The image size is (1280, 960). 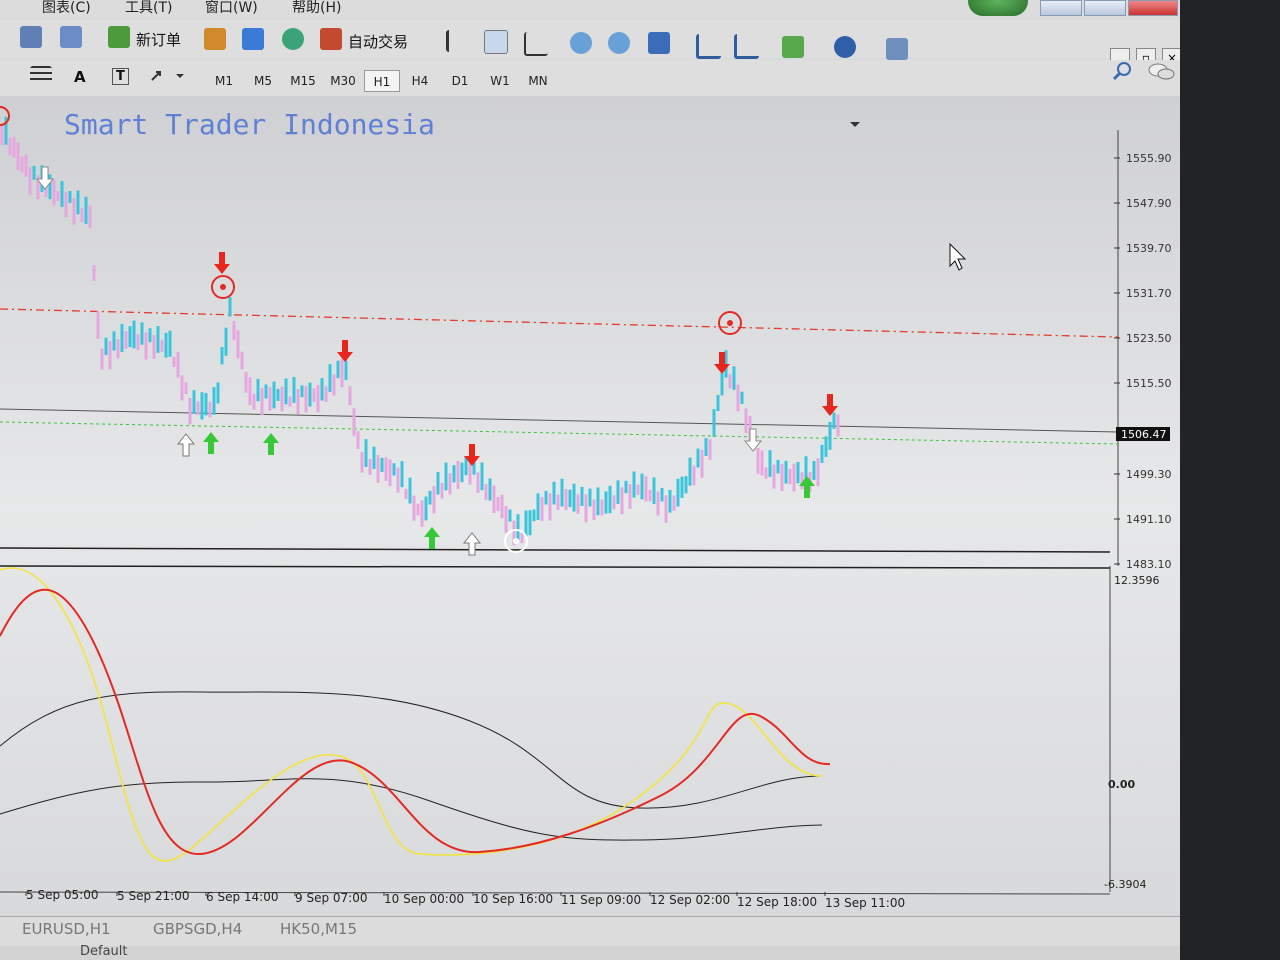 What do you see at coordinates (1149, 158) in the screenshot?
I see `price-tick-label: 1555.90` at bounding box center [1149, 158].